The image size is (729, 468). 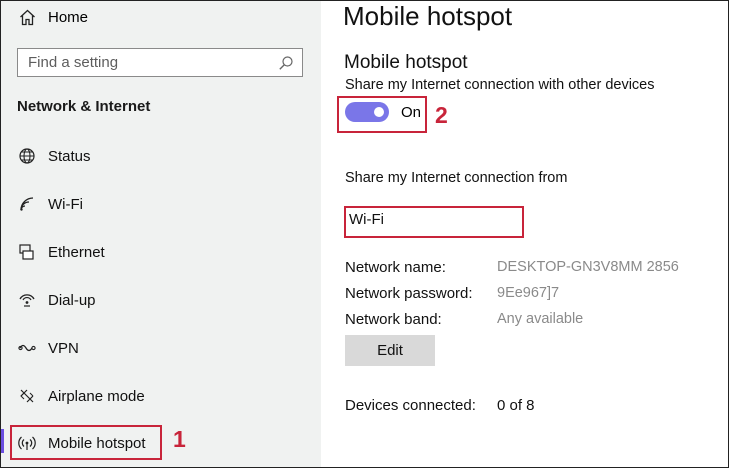 What do you see at coordinates (382, 114) in the screenshot?
I see `highlight-box-toggle` at bounding box center [382, 114].